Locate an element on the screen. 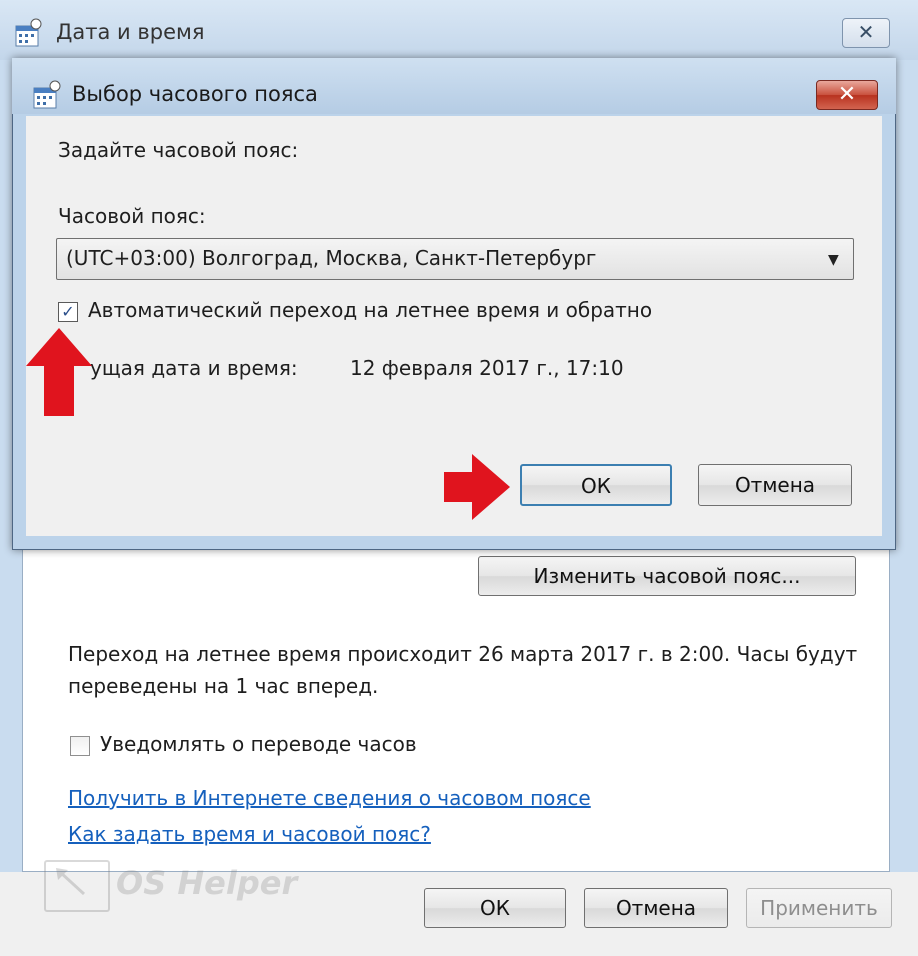 Image resolution: width=918 pixels, height=956 pixels. dialog-cancel-button: Отмена is located at coordinates (775, 485).